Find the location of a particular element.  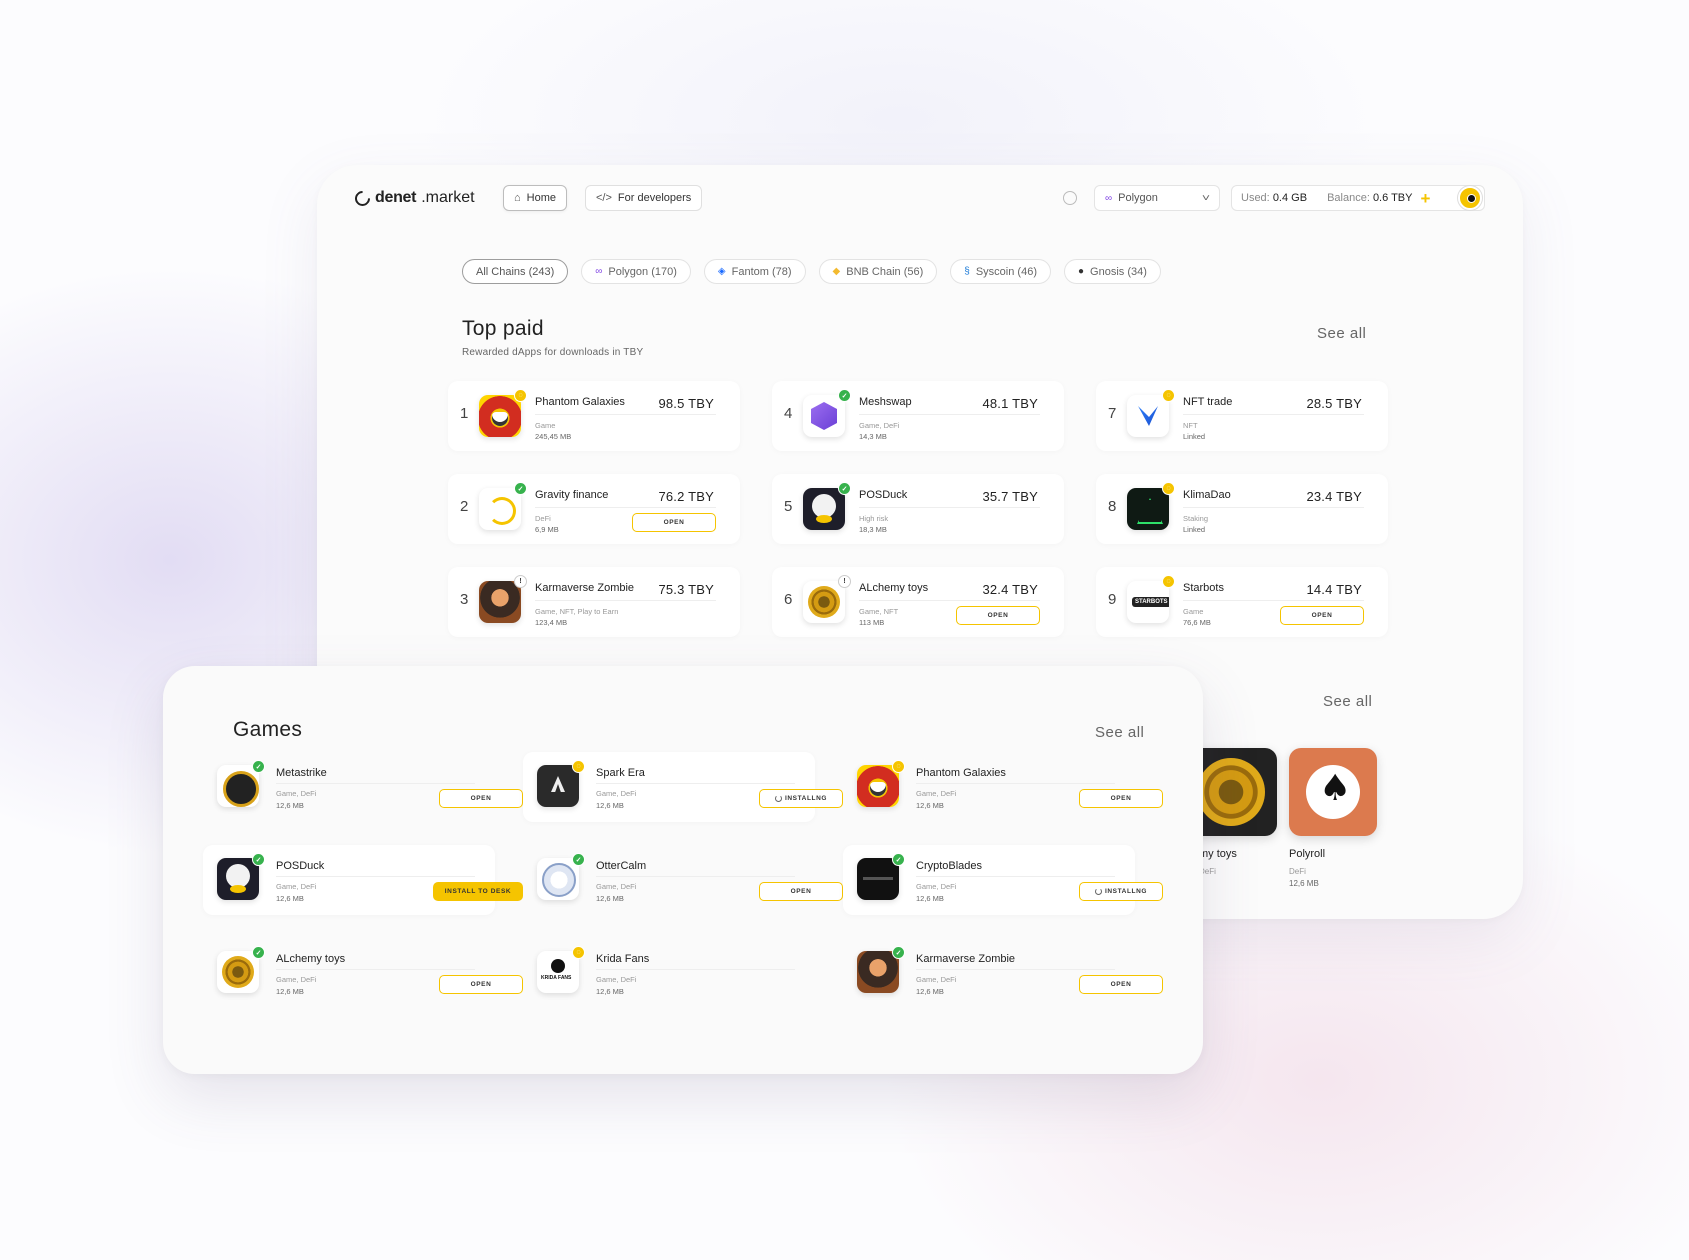

game-card: ◌ Phantom Galaxies Game, DeFi 12,6 MB OPEN is located at coordinates (1003, 787).